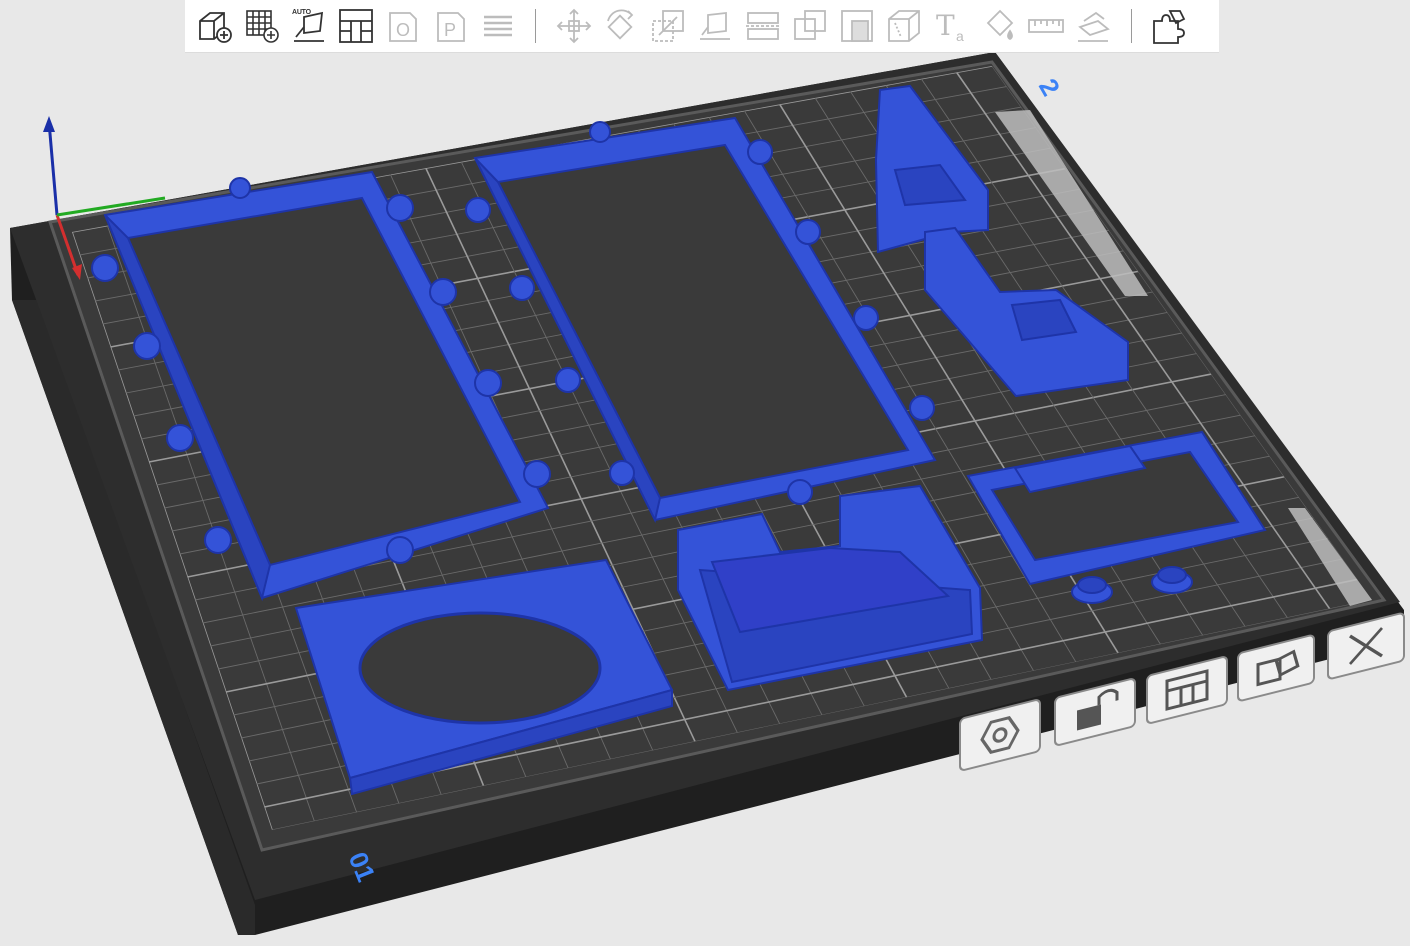 Image resolution: width=1410 pixels, height=946 pixels. Describe the element at coordinates (309, 26) in the screenshot. I see `auto-orient-button: AUTO` at that location.